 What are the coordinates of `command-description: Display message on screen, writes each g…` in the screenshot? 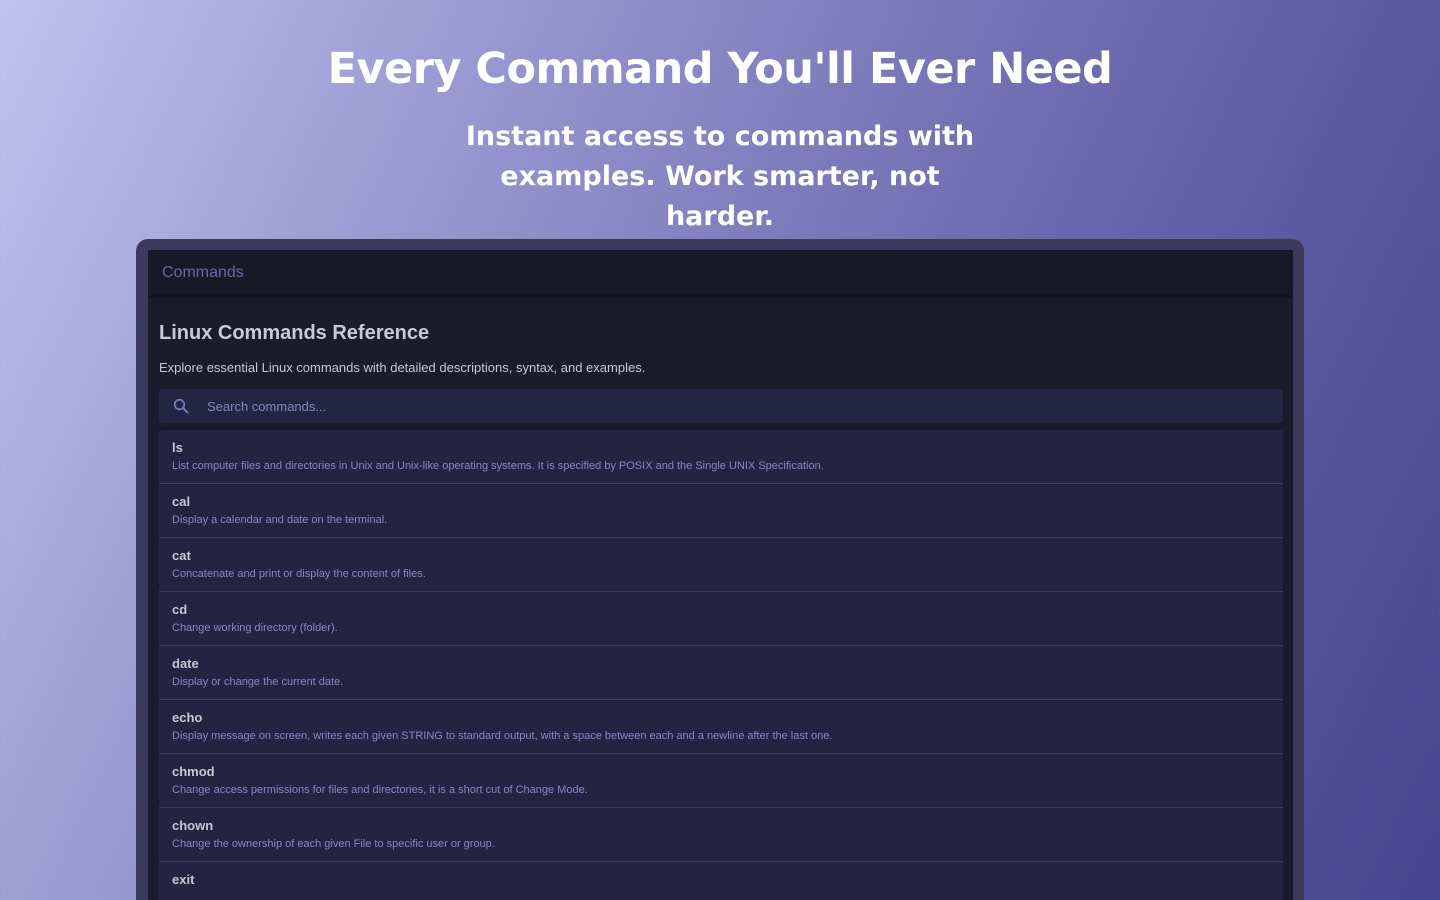 It's located at (502, 736).